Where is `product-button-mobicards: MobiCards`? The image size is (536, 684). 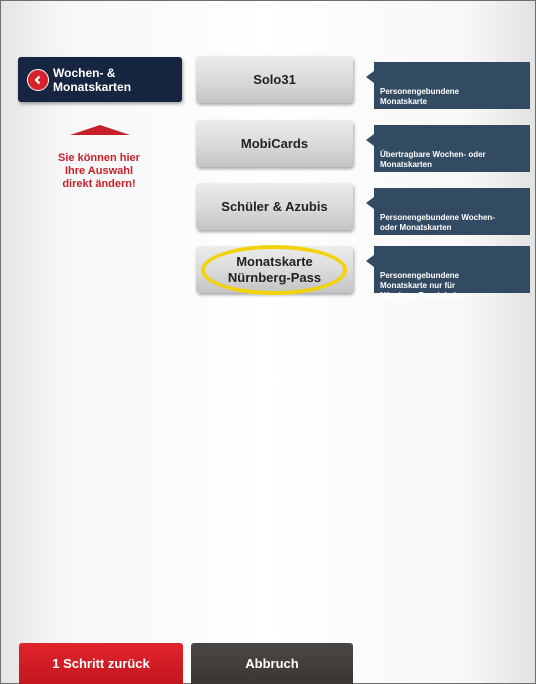
product-button-mobicards: MobiCards is located at coordinates (274, 143).